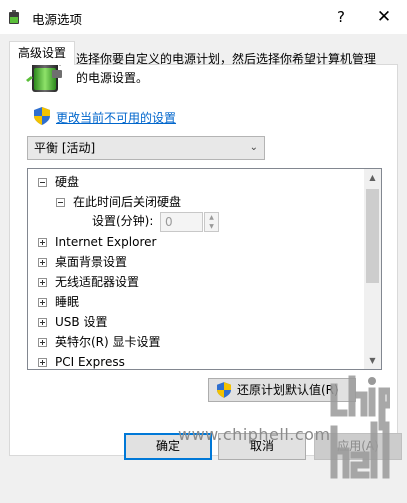  What do you see at coordinates (203, 17) in the screenshot?
I see `title-bar: 电源选项 ? ✕` at bounding box center [203, 17].